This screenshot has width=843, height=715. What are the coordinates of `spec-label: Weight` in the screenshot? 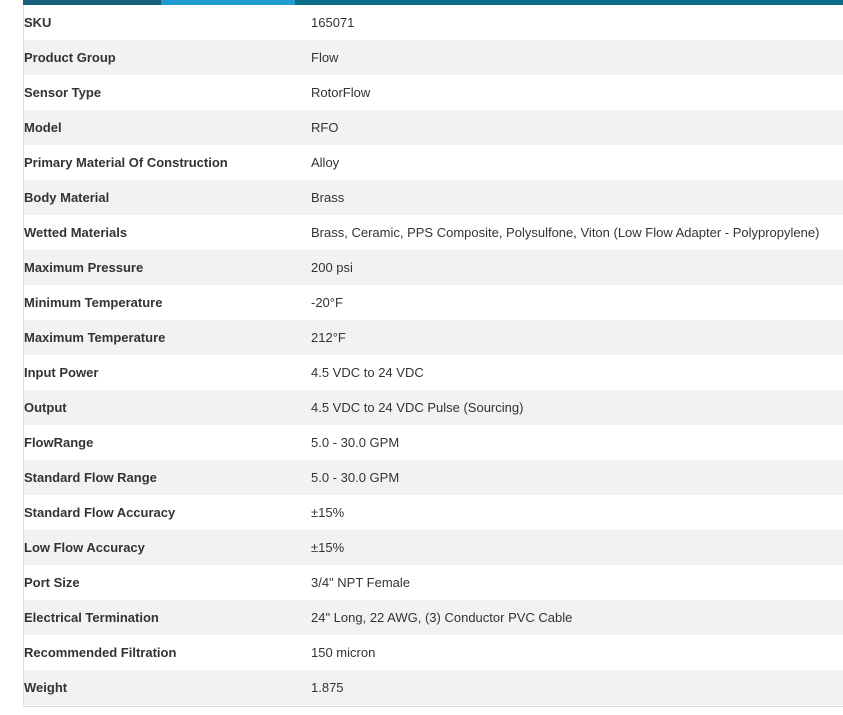 It's located at (167, 687).